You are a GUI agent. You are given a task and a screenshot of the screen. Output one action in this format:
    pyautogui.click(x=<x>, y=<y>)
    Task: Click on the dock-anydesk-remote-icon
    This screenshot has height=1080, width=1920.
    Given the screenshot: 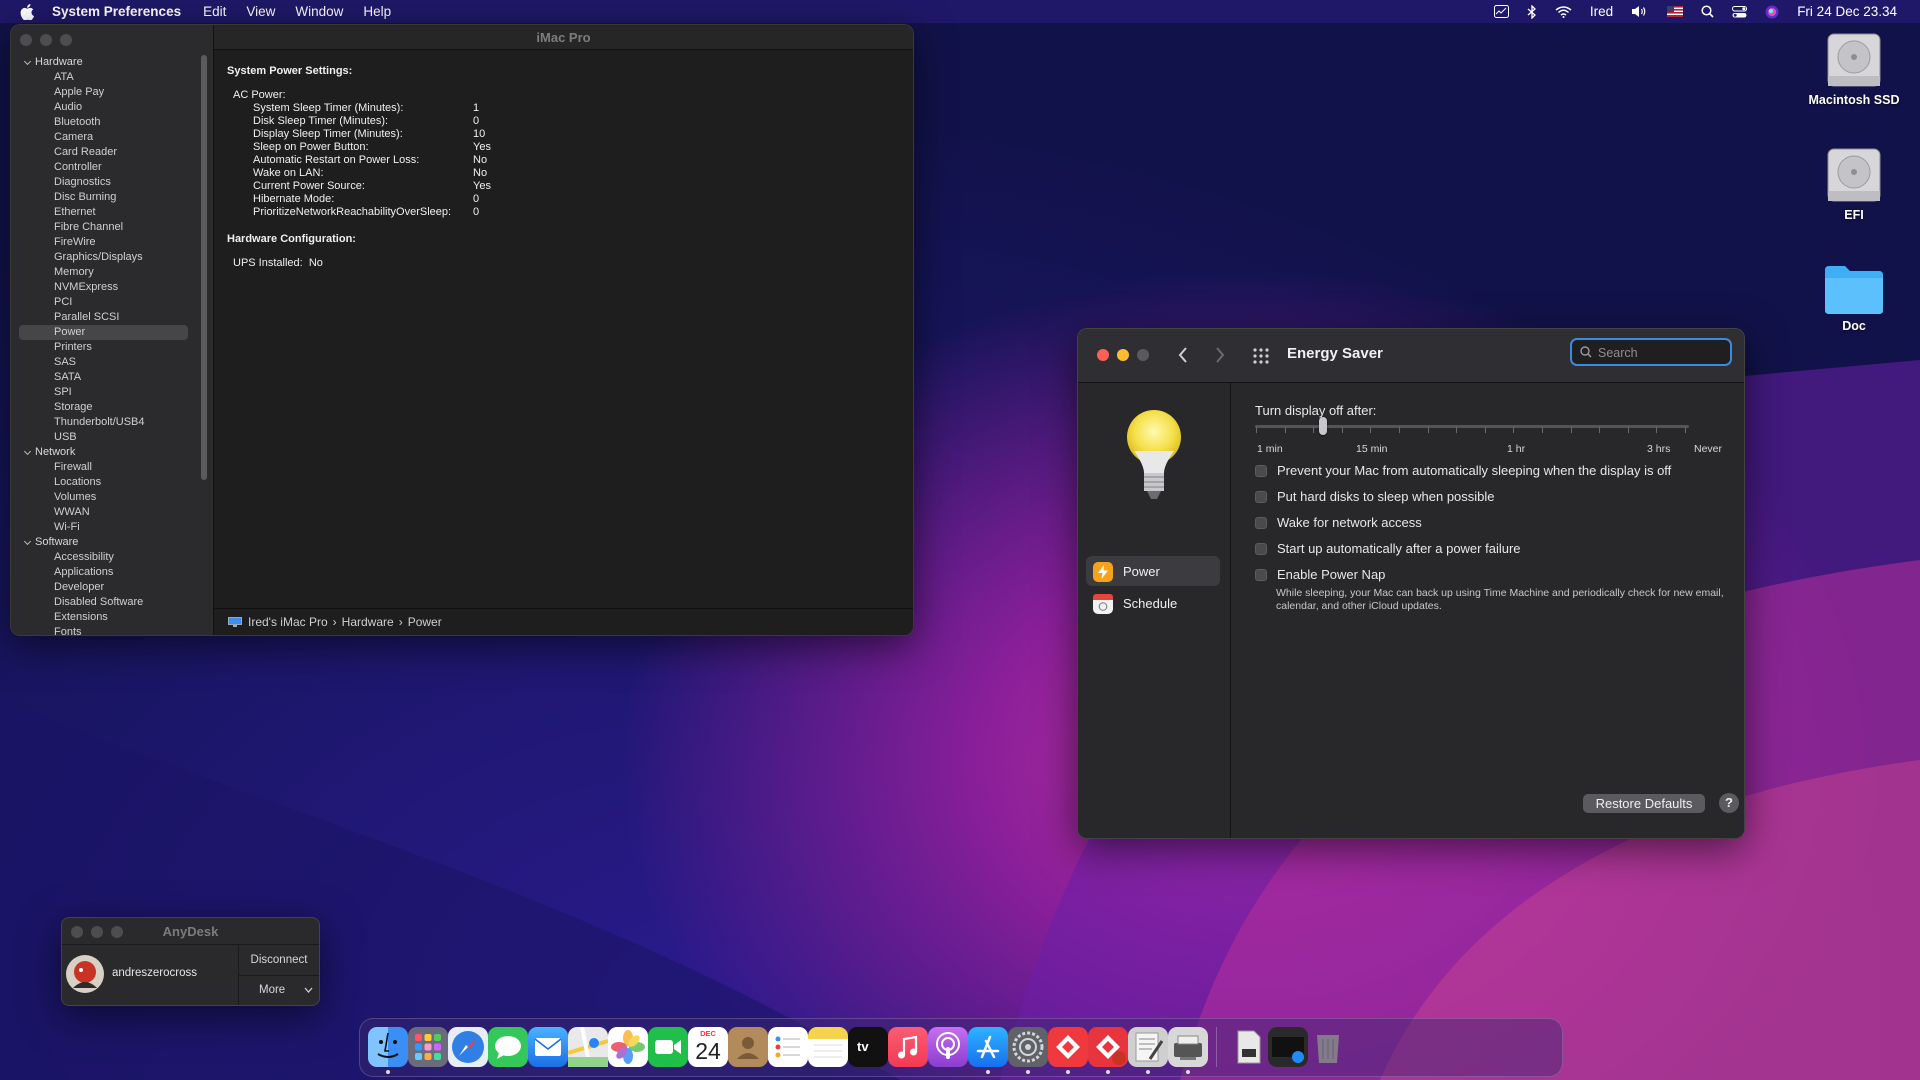 What is the action you would take?
    pyautogui.click(x=1108, y=1047)
    